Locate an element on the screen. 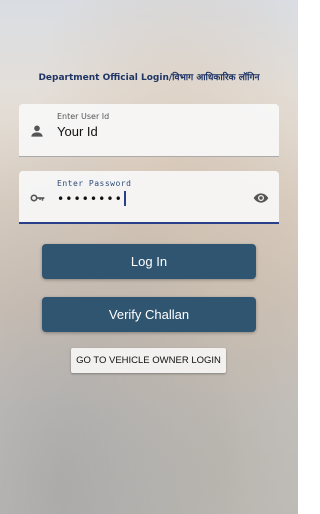 The image size is (320, 514). user-id-input: Your Id is located at coordinates (77, 131).